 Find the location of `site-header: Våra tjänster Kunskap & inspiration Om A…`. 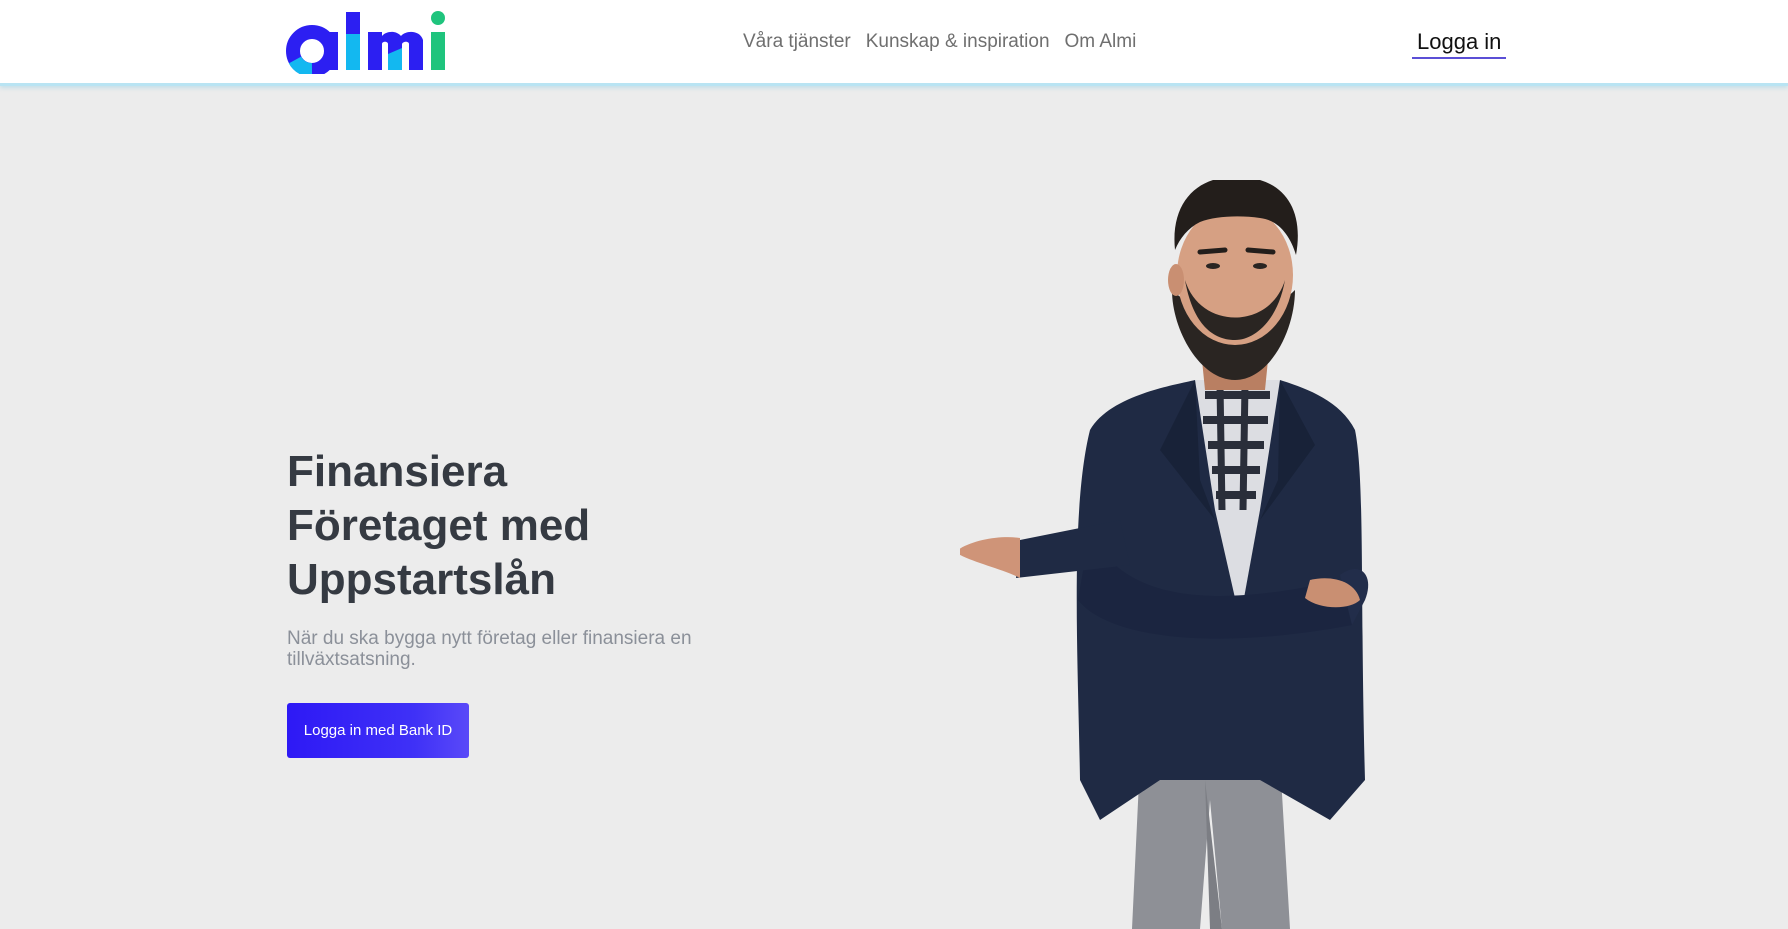

site-header: Våra tjänster Kunskap & inspiration Om A… is located at coordinates (894, 43).